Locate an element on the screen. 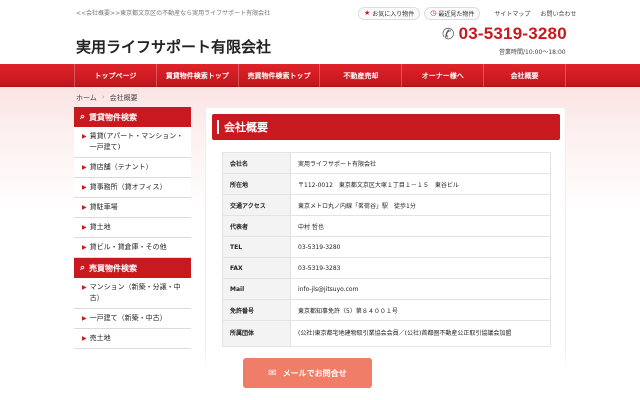 The width and height of the screenshot is (640, 400). sidebar-item-rental-land: ▶ 貸土地 is located at coordinates (132, 228).